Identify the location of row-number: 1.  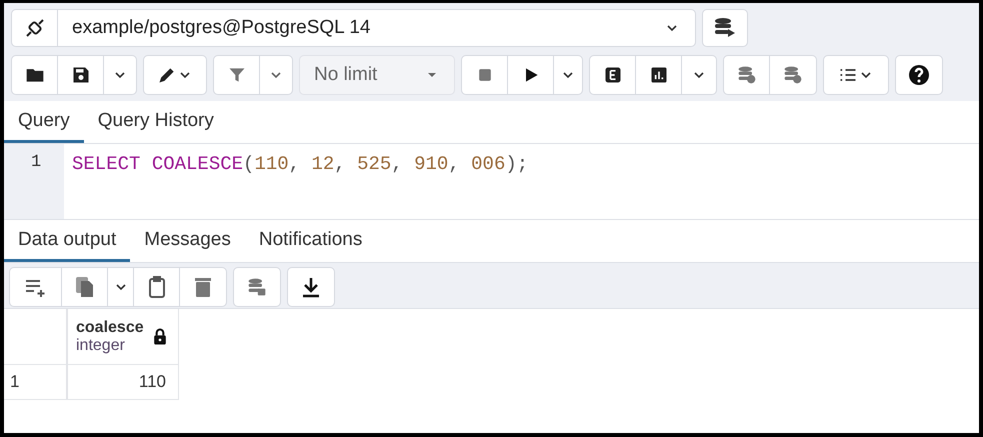
(35, 382).